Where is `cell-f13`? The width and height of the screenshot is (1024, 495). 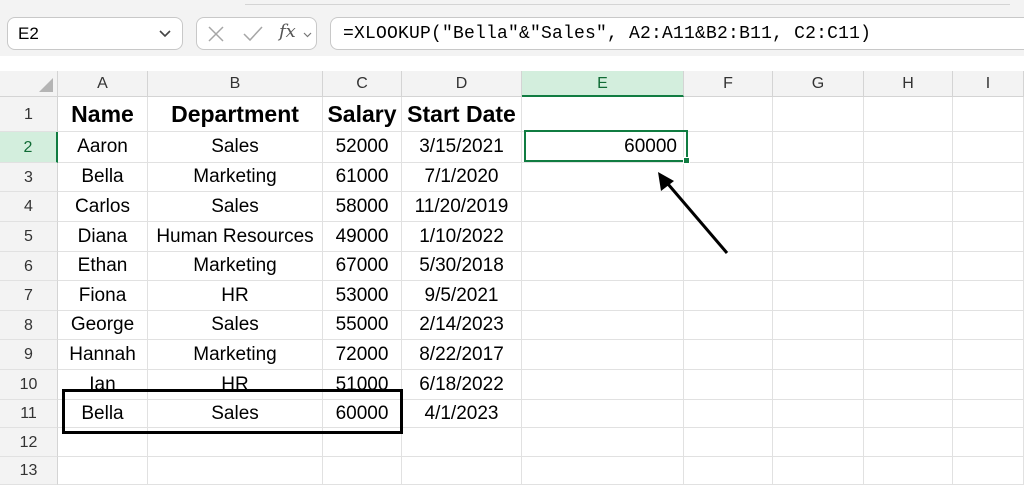 cell-f13 is located at coordinates (728, 471).